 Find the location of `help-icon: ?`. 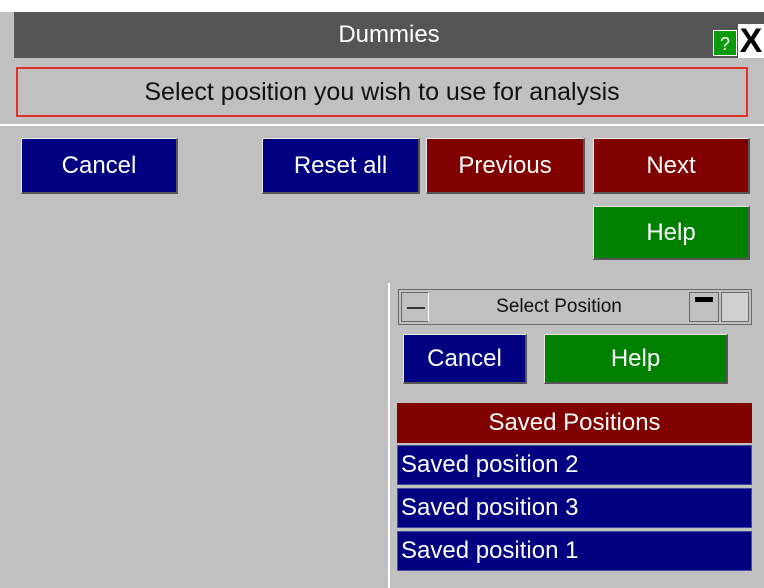

help-icon: ? is located at coordinates (725, 43).